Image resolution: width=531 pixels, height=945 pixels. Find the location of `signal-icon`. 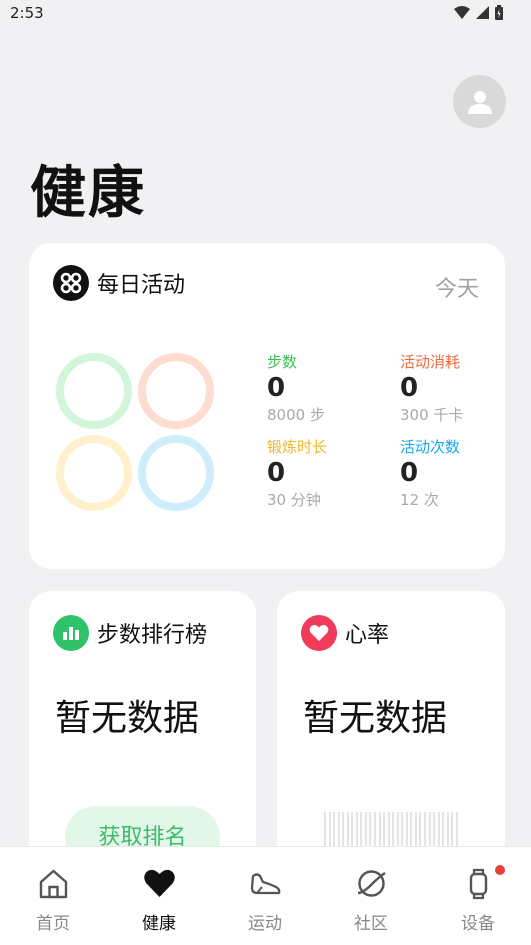

signal-icon is located at coordinates (482, 12).